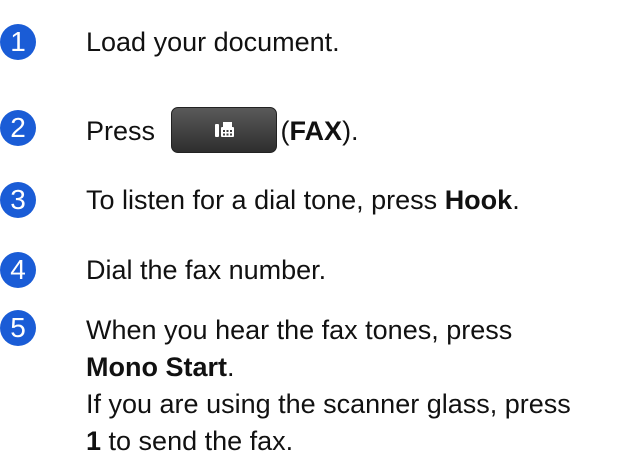  Describe the element at coordinates (94, 441) in the screenshot. I see `step-text-bold: 1` at that location.